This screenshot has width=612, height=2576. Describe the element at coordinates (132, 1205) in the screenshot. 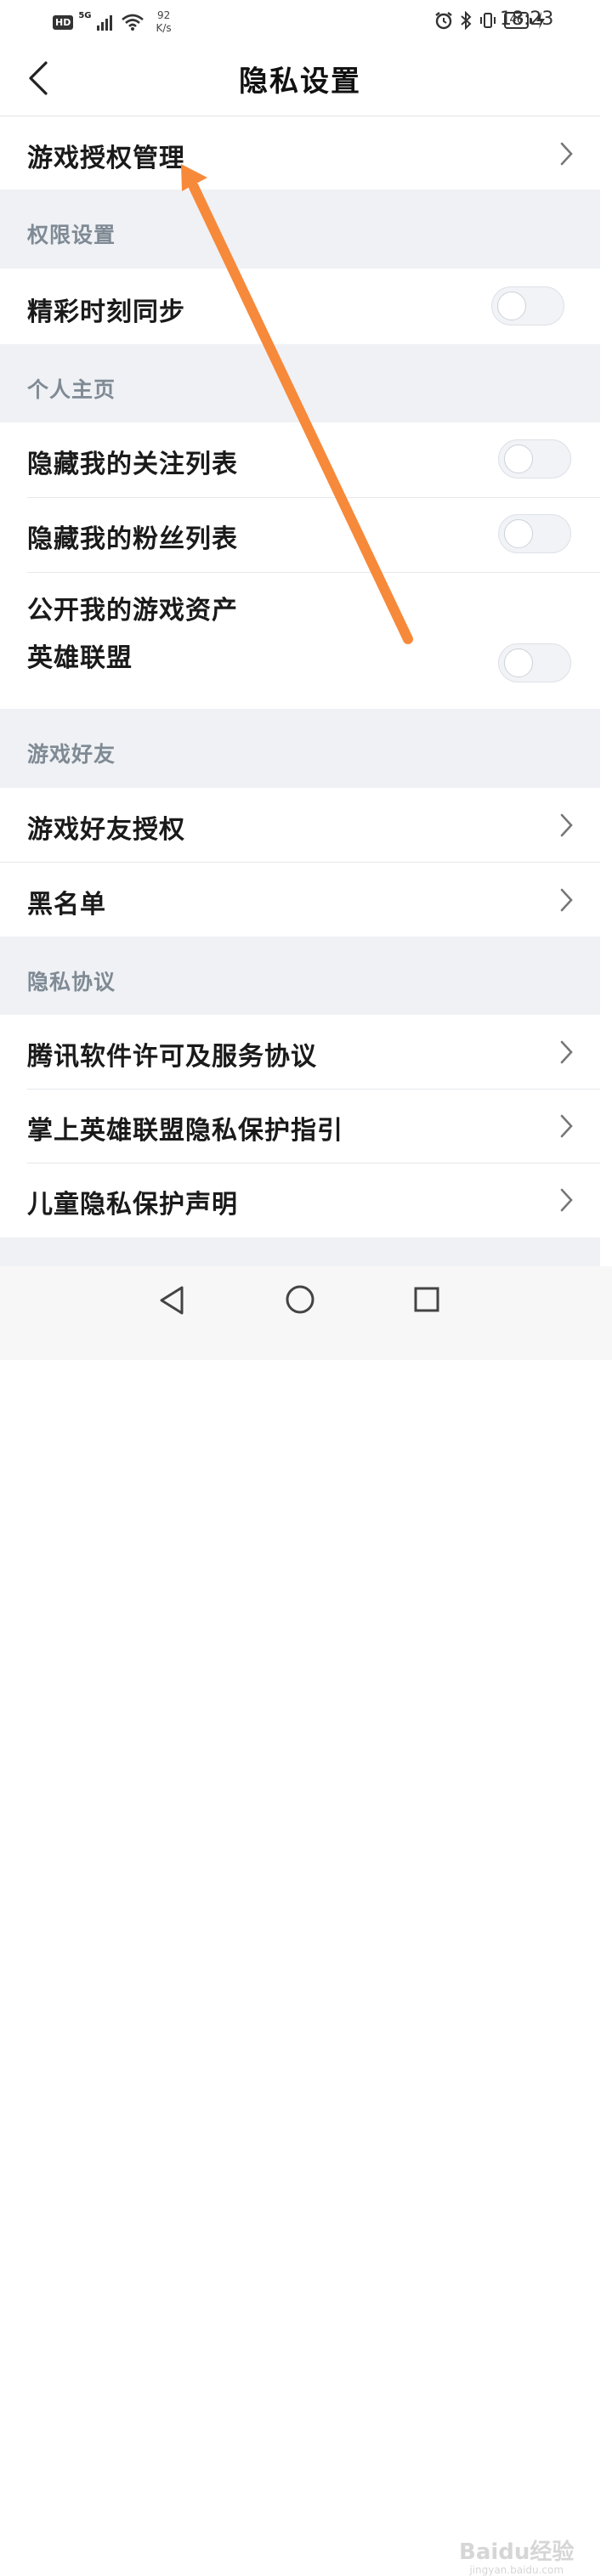

I see `row-label: 儿童隐私保护声明` at that location.